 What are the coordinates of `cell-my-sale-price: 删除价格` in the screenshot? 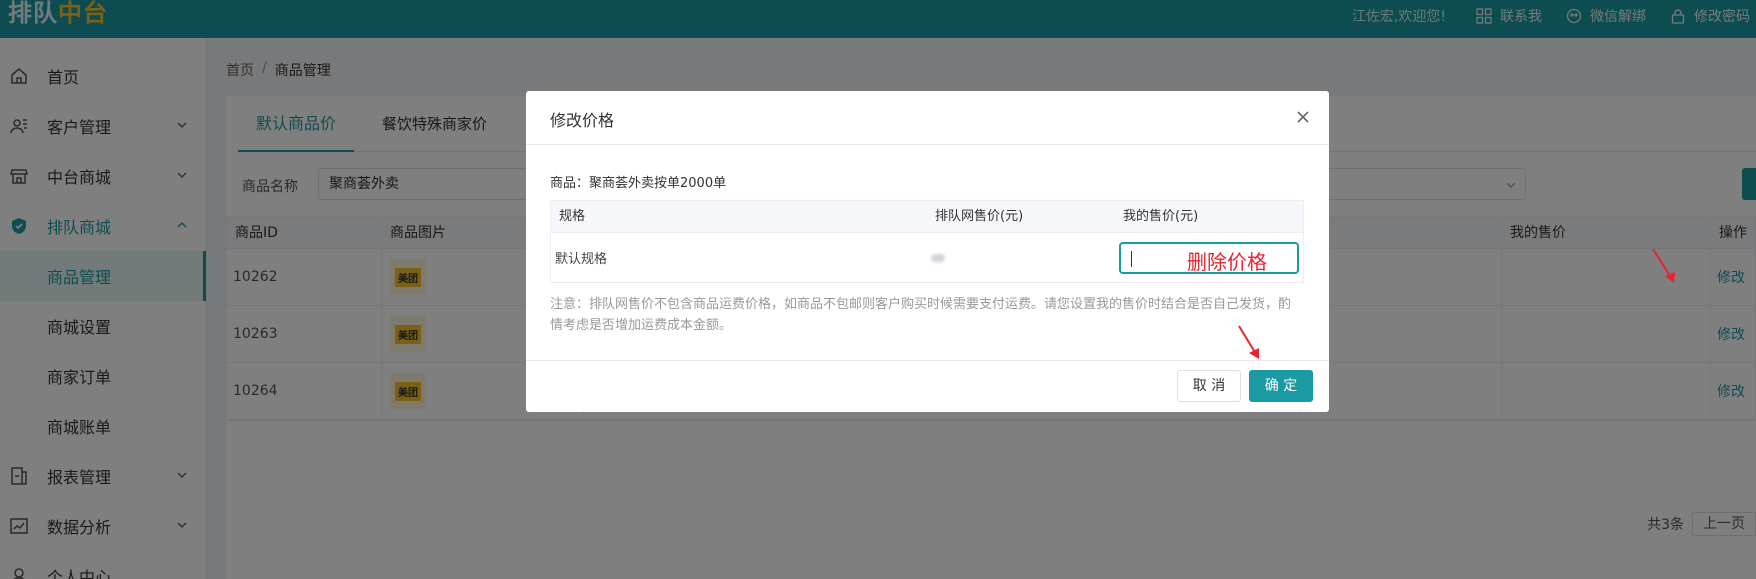 It's located at (1209, 257).